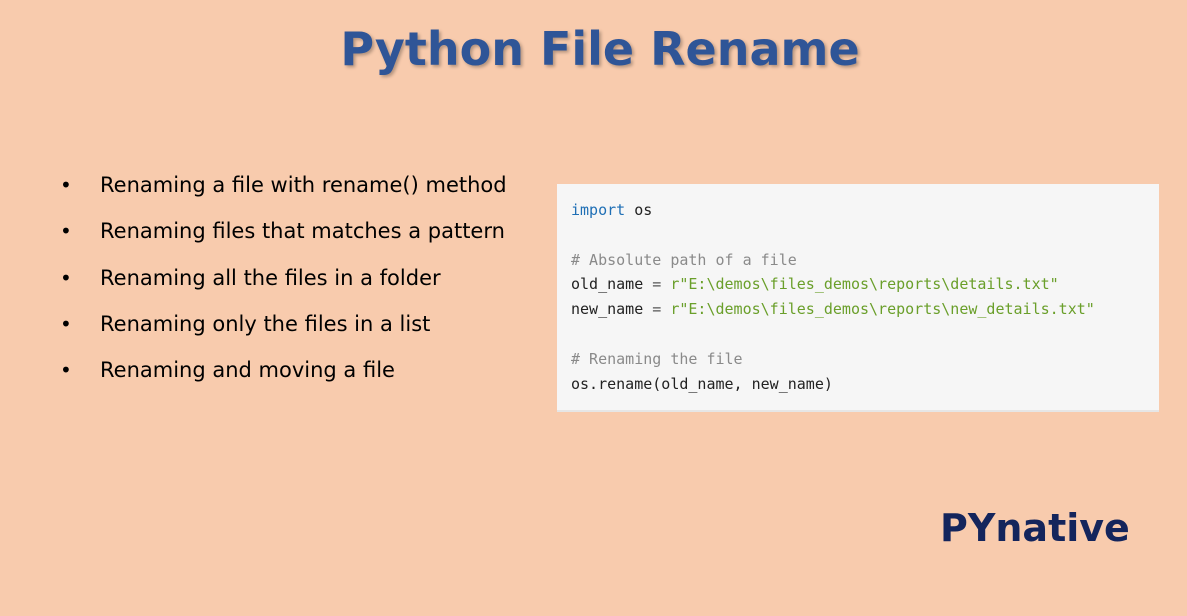  What do you see at coordinates (607, 309) in the screenshot?
I see `code-variable: new_name` at bounding box center [607, 309].